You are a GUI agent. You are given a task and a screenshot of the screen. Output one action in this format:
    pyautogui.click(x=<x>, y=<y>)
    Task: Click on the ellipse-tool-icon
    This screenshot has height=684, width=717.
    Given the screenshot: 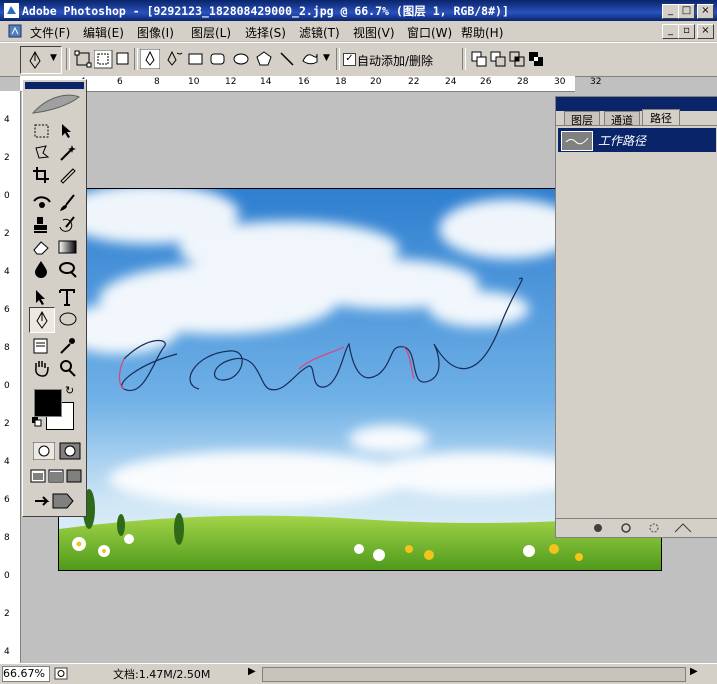 What is the action you would take?
    pyautogui.click(x=68, y=319)
    